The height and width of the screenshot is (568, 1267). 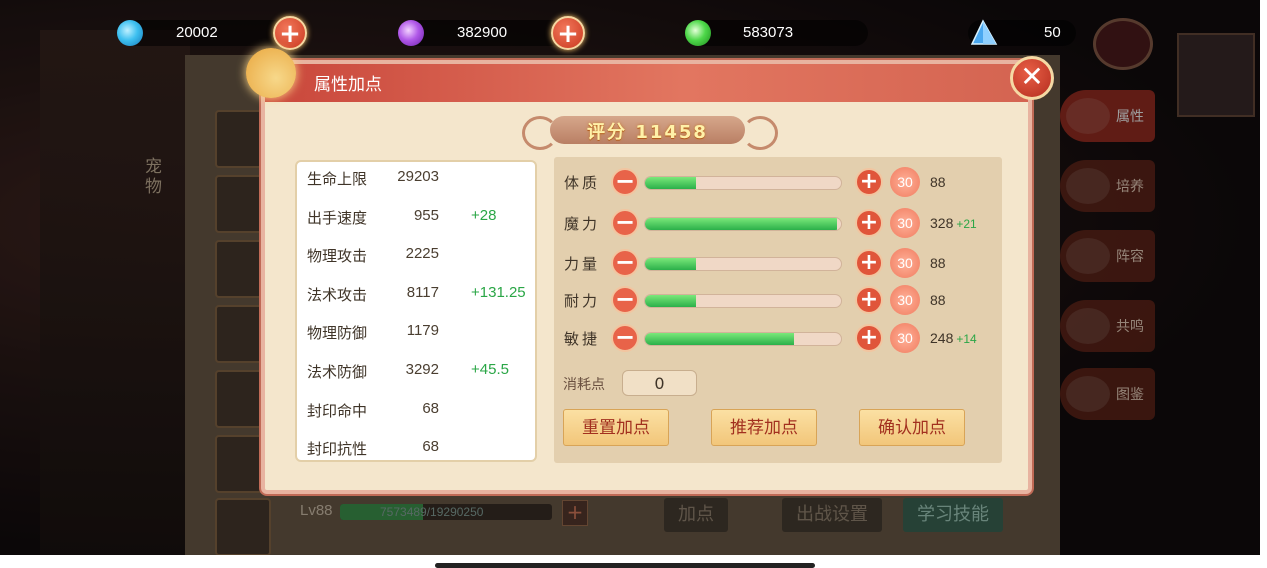 I want to click on attribute-row-strength: 力量 − + 30 88, so click(x=778, y=263).